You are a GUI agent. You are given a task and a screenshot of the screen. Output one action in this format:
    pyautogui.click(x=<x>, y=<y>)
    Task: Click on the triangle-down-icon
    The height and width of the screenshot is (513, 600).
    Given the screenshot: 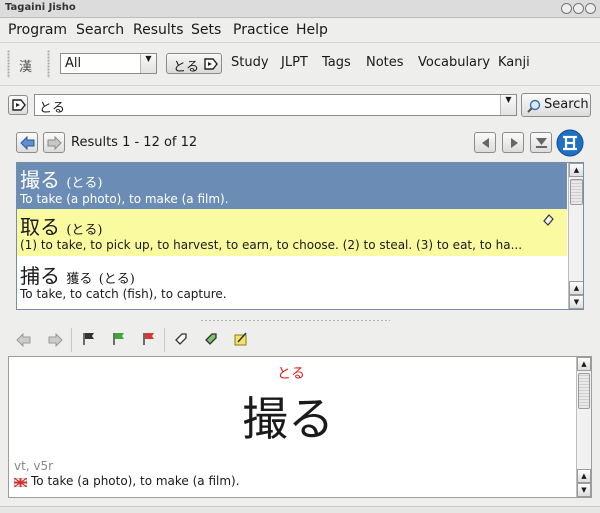 What is the action you would take?
    pyautogui.click(x=541, y=143)
    